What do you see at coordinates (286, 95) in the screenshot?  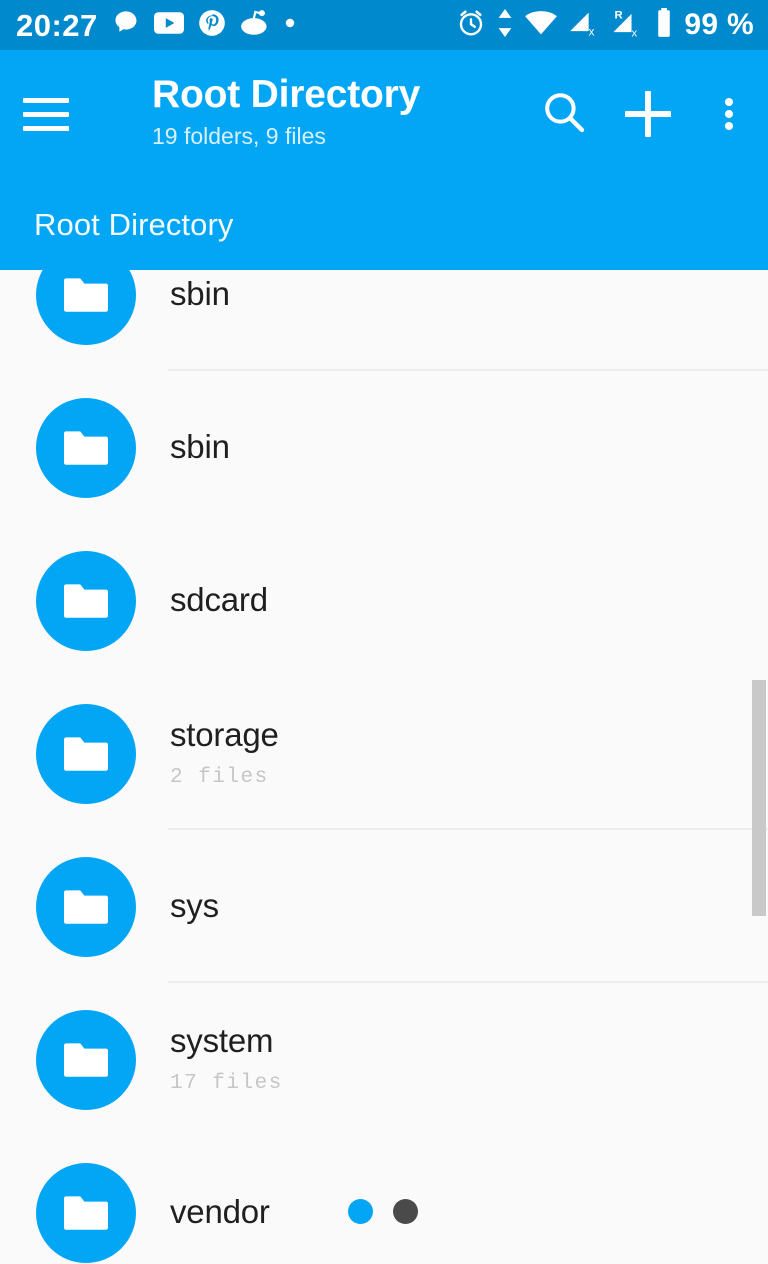 I see `page-title: Root Directory` at bounding box center [286, 95].